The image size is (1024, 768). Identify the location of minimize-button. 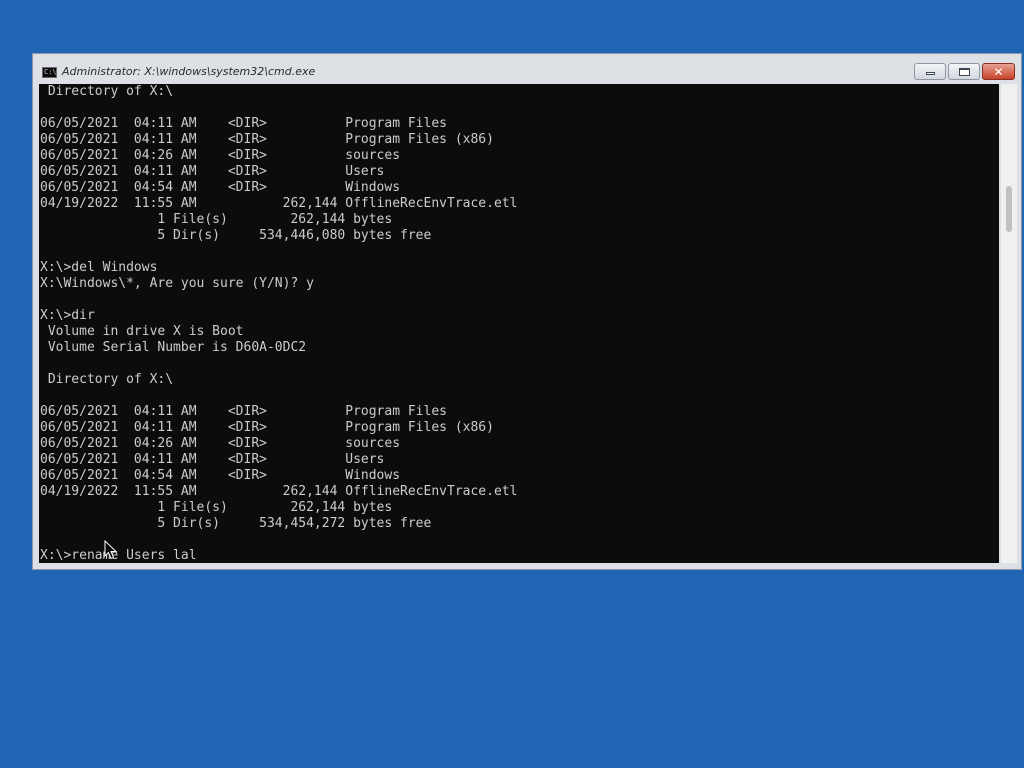
(930, 71).